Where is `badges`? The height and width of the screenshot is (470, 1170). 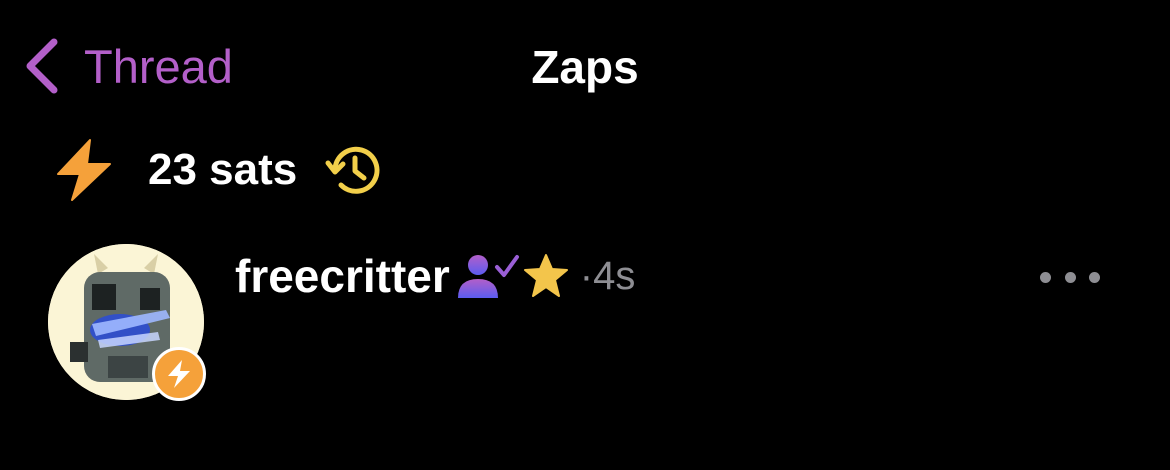 badges is located at coordinates (513, 276).